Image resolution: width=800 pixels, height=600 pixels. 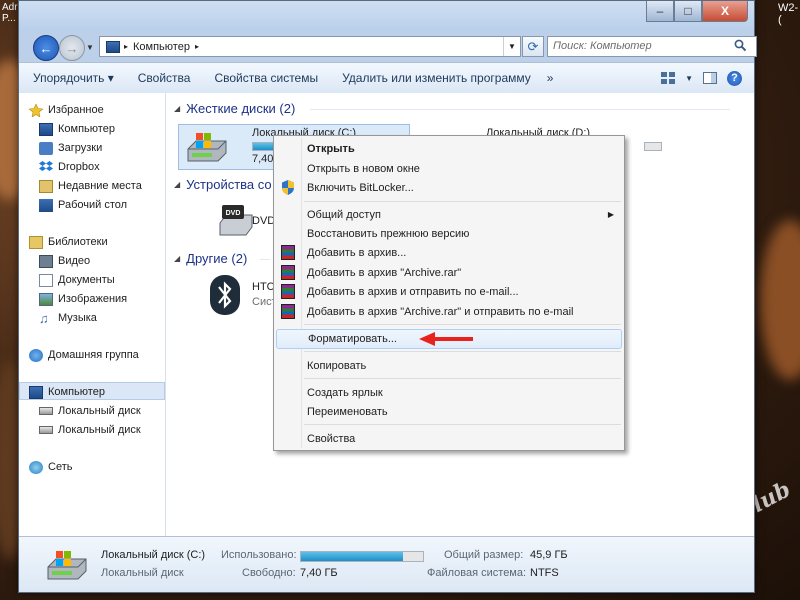 I want to click on help-icon: ?, so click(x=734, y=78).